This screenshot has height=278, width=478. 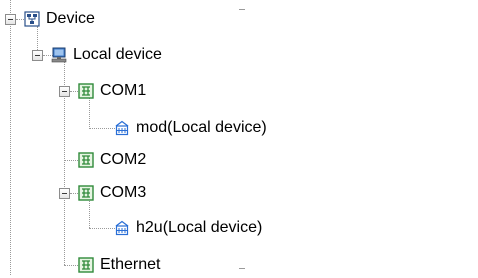 What do you see at coordinates (199, 227) in the screenshot?
I see `tree-node-label: h2u(Local device)` at bounding box center [199, 227].